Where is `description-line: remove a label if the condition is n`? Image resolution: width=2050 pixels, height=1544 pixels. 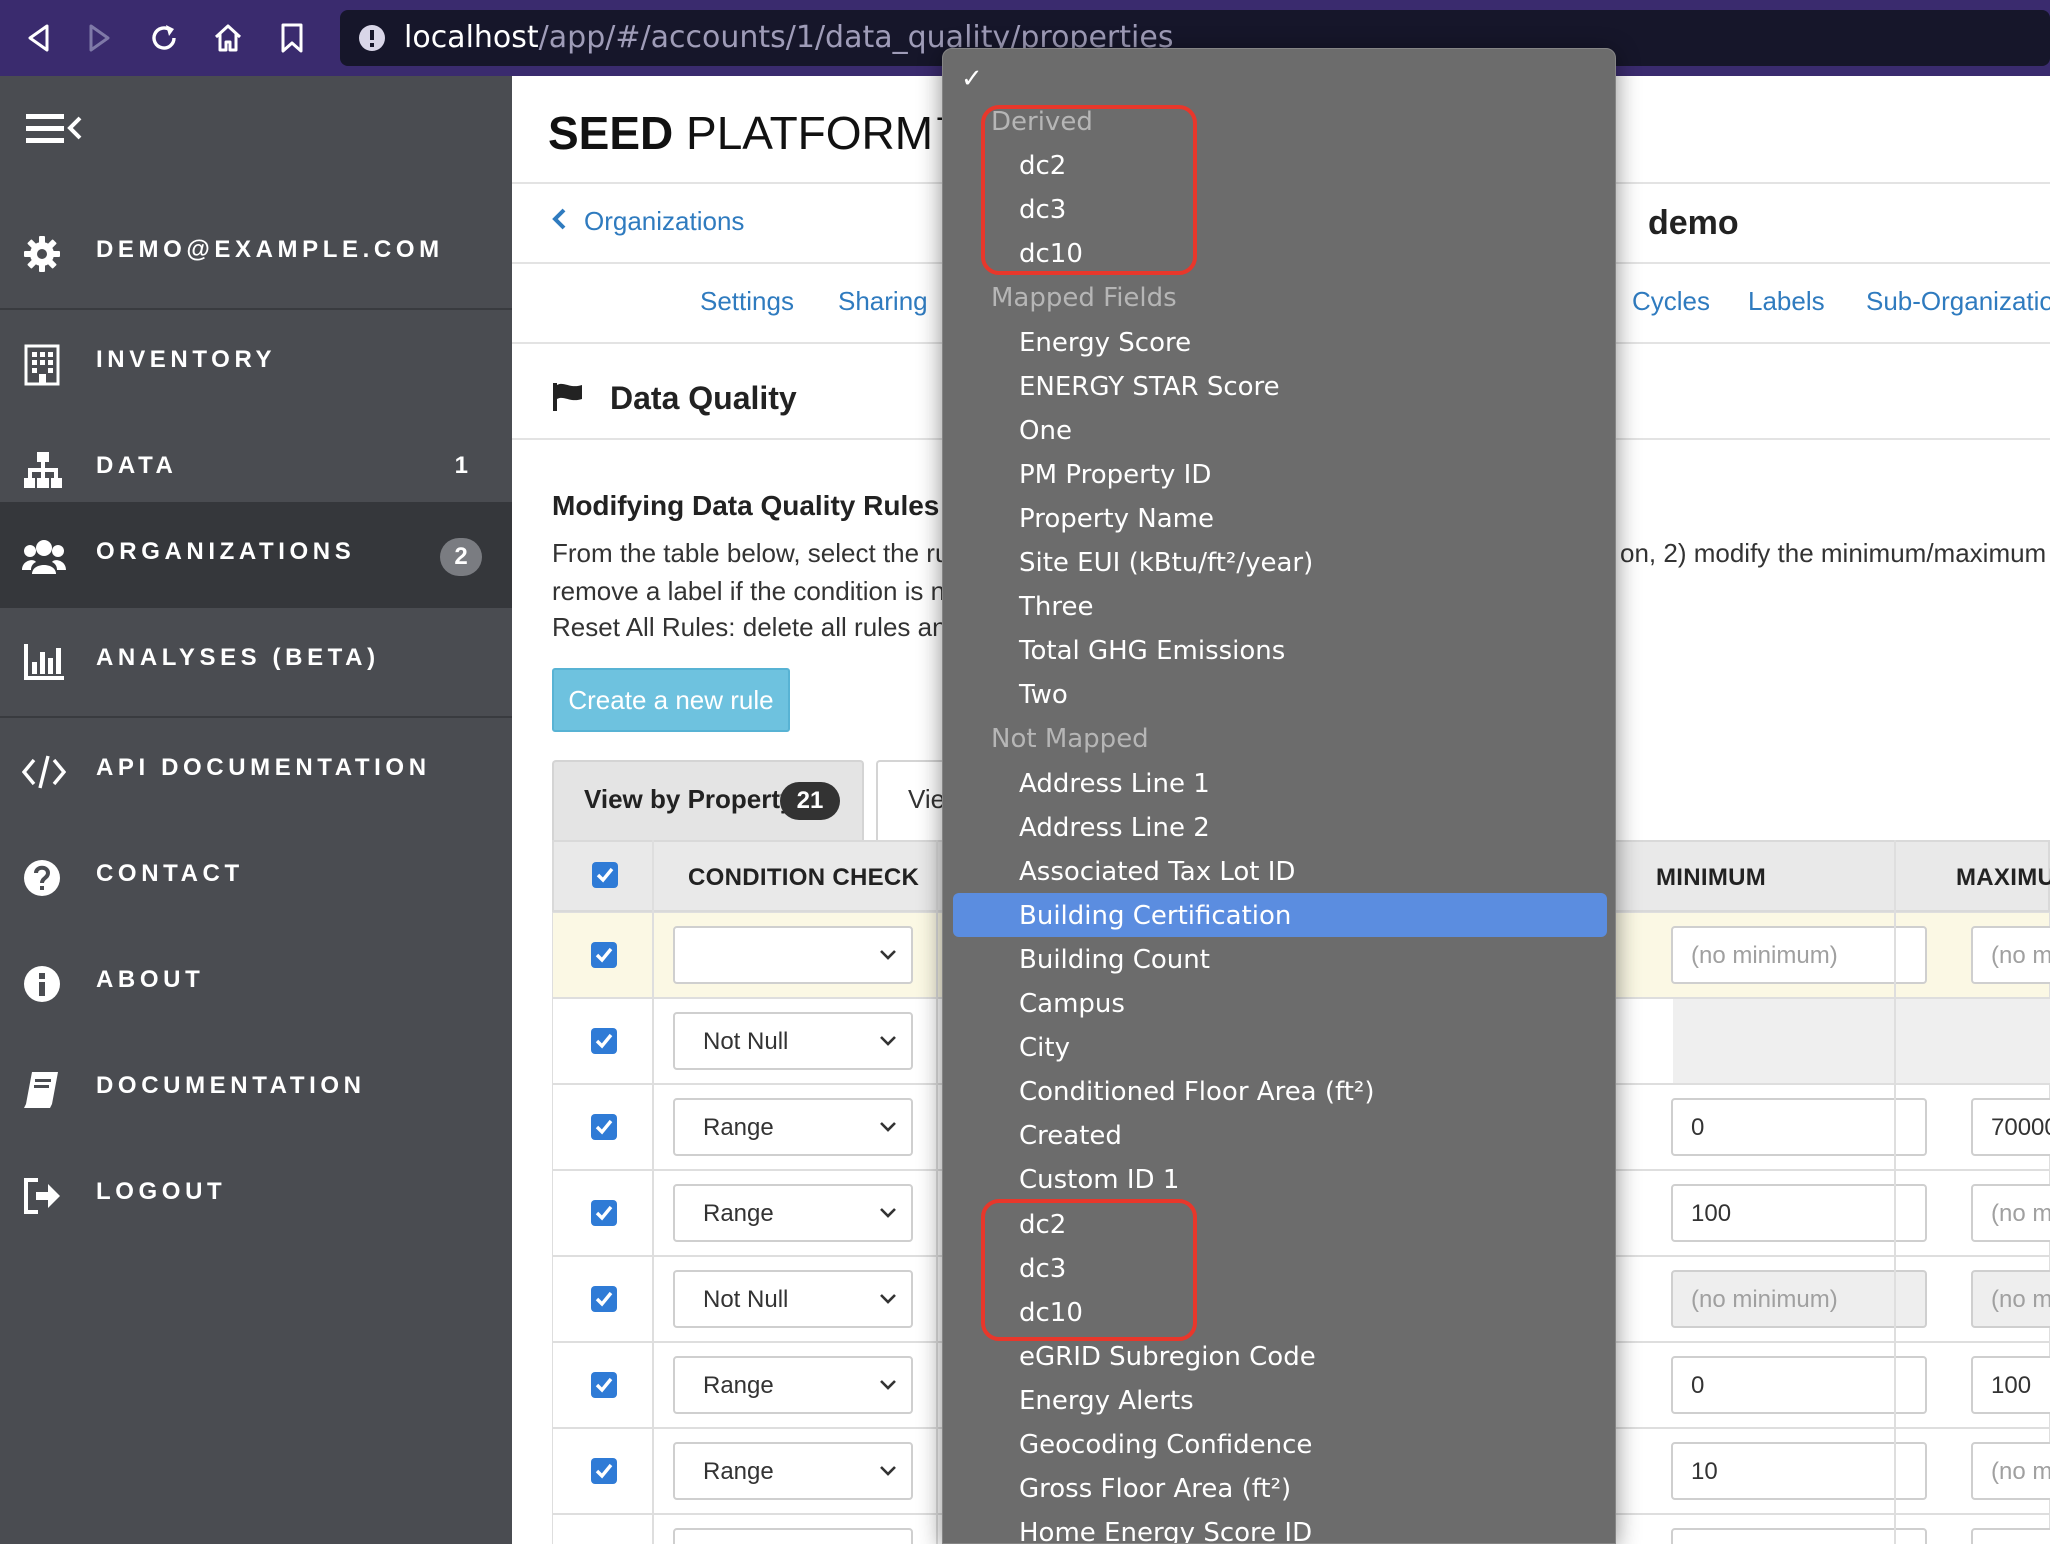 description-line: remove a label if the condition is n is located at coordinates (749, 591).